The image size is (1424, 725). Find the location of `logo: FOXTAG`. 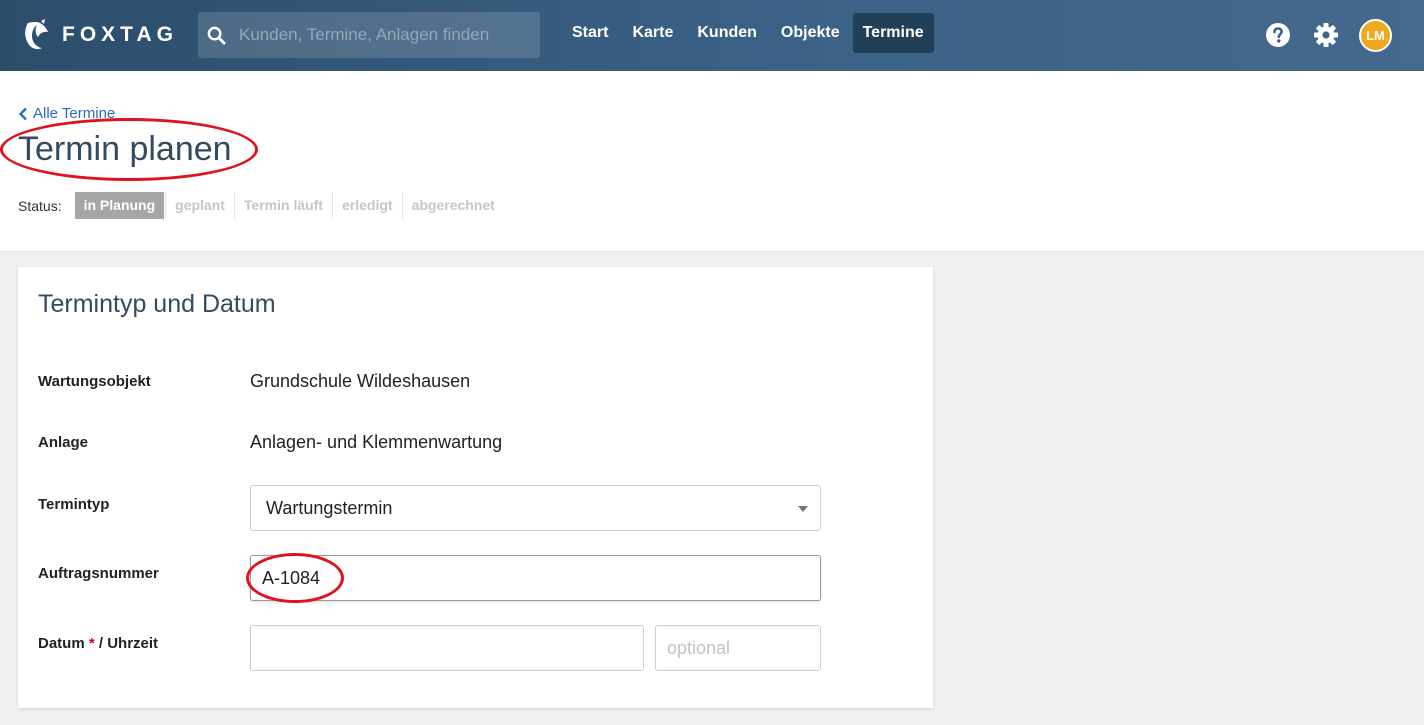

logo: FOXTAG is located at coordinates (100, 35).